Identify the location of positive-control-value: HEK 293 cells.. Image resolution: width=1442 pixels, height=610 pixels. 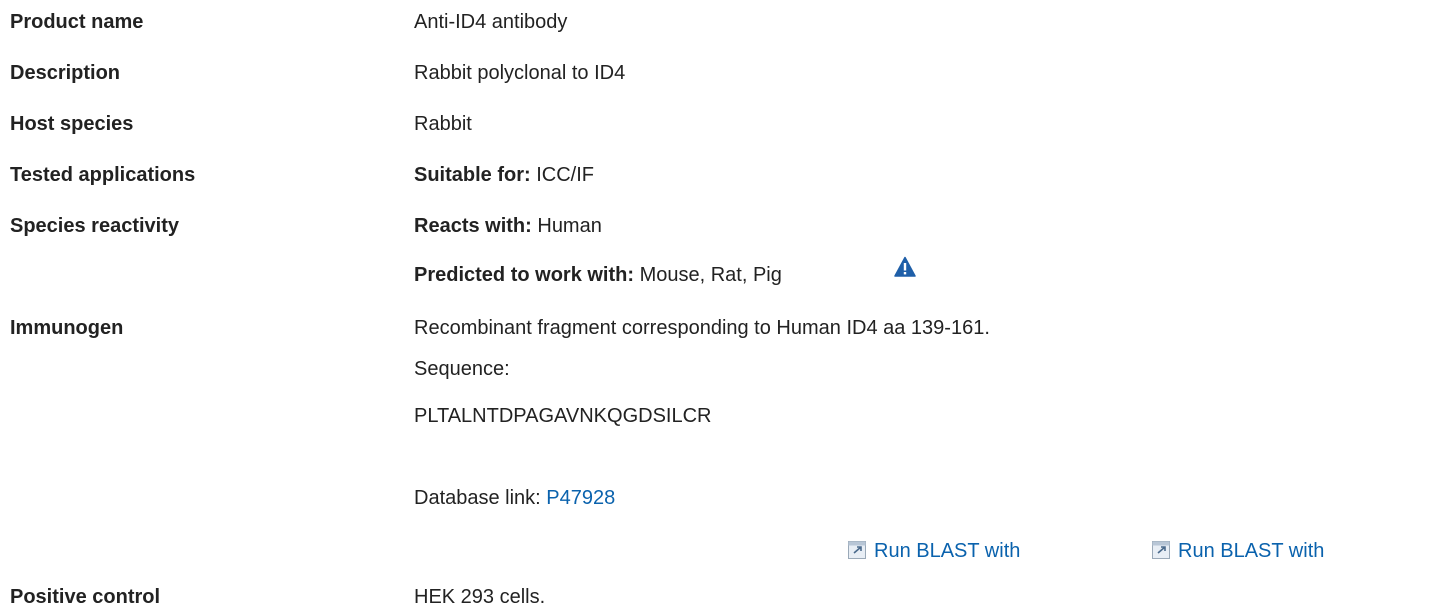
(480, 597).